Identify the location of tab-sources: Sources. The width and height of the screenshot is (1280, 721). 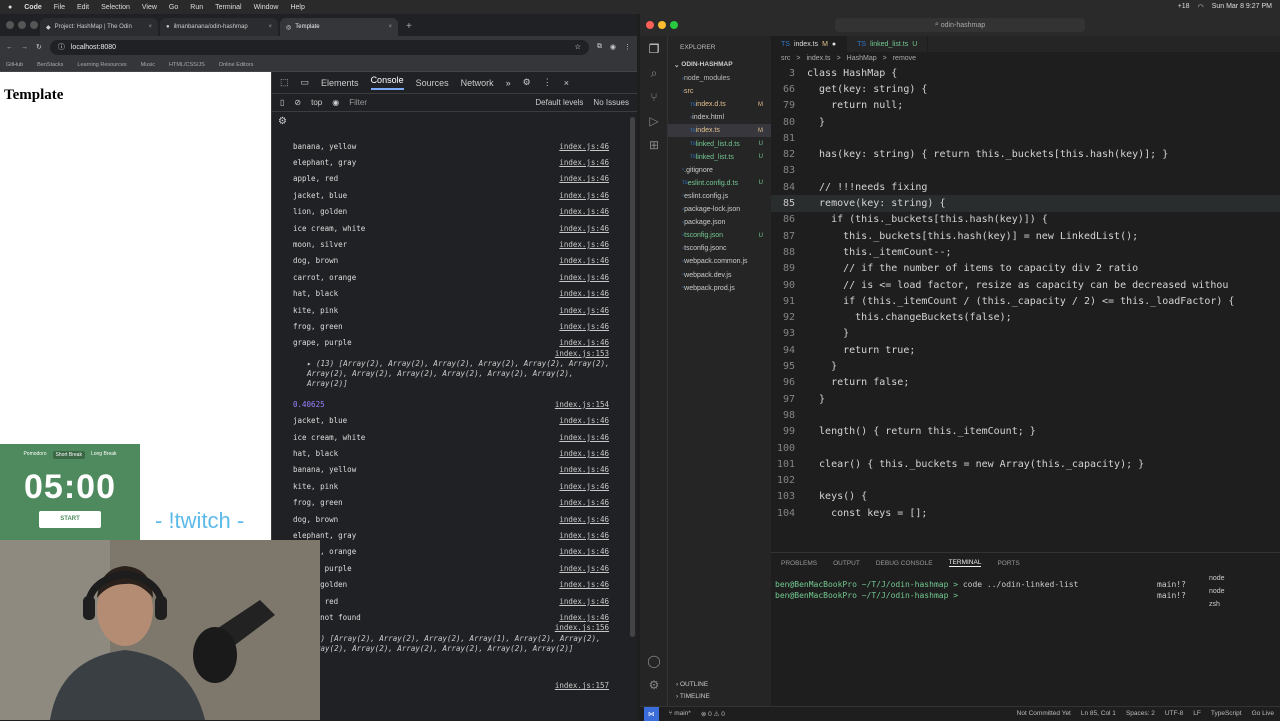
(432, 83).